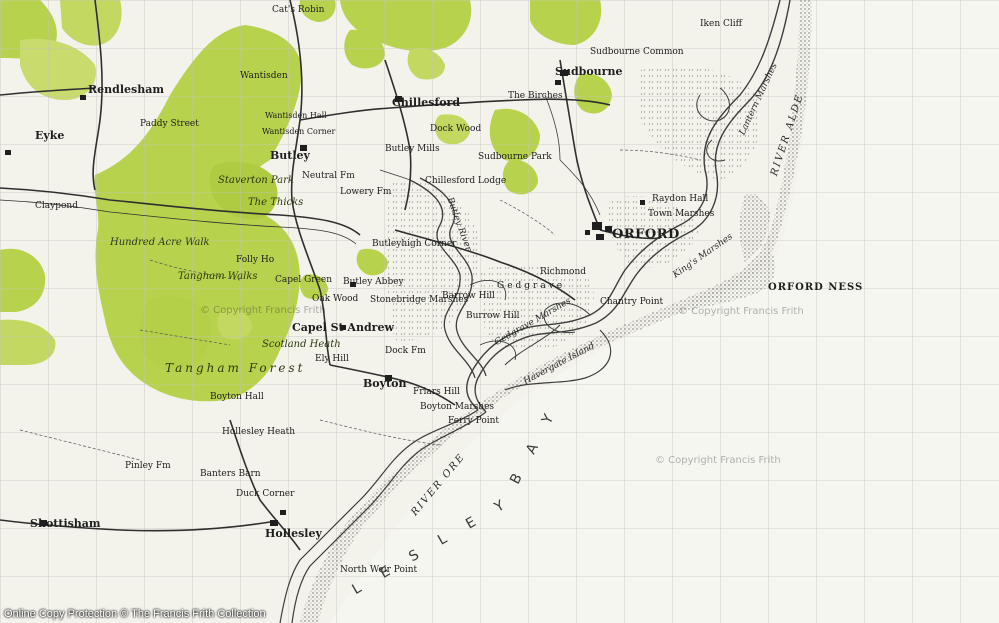  I want to click on label-place: Folly Ho, so click(255, 260).